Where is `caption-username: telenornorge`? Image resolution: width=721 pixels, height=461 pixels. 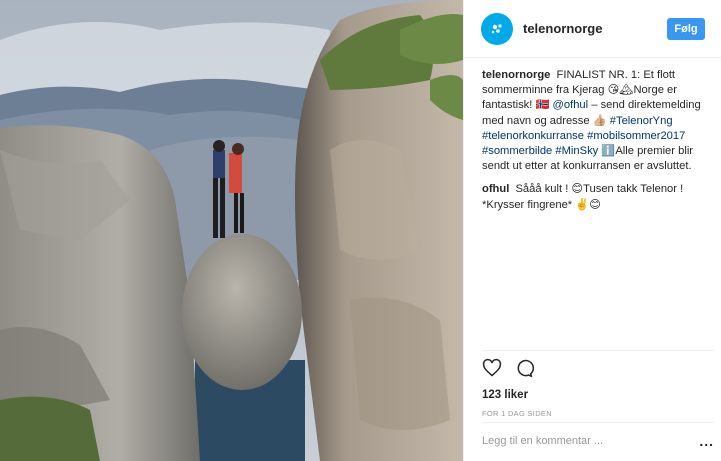
caption-username: telenornorge is located at coordinates (516, 75).